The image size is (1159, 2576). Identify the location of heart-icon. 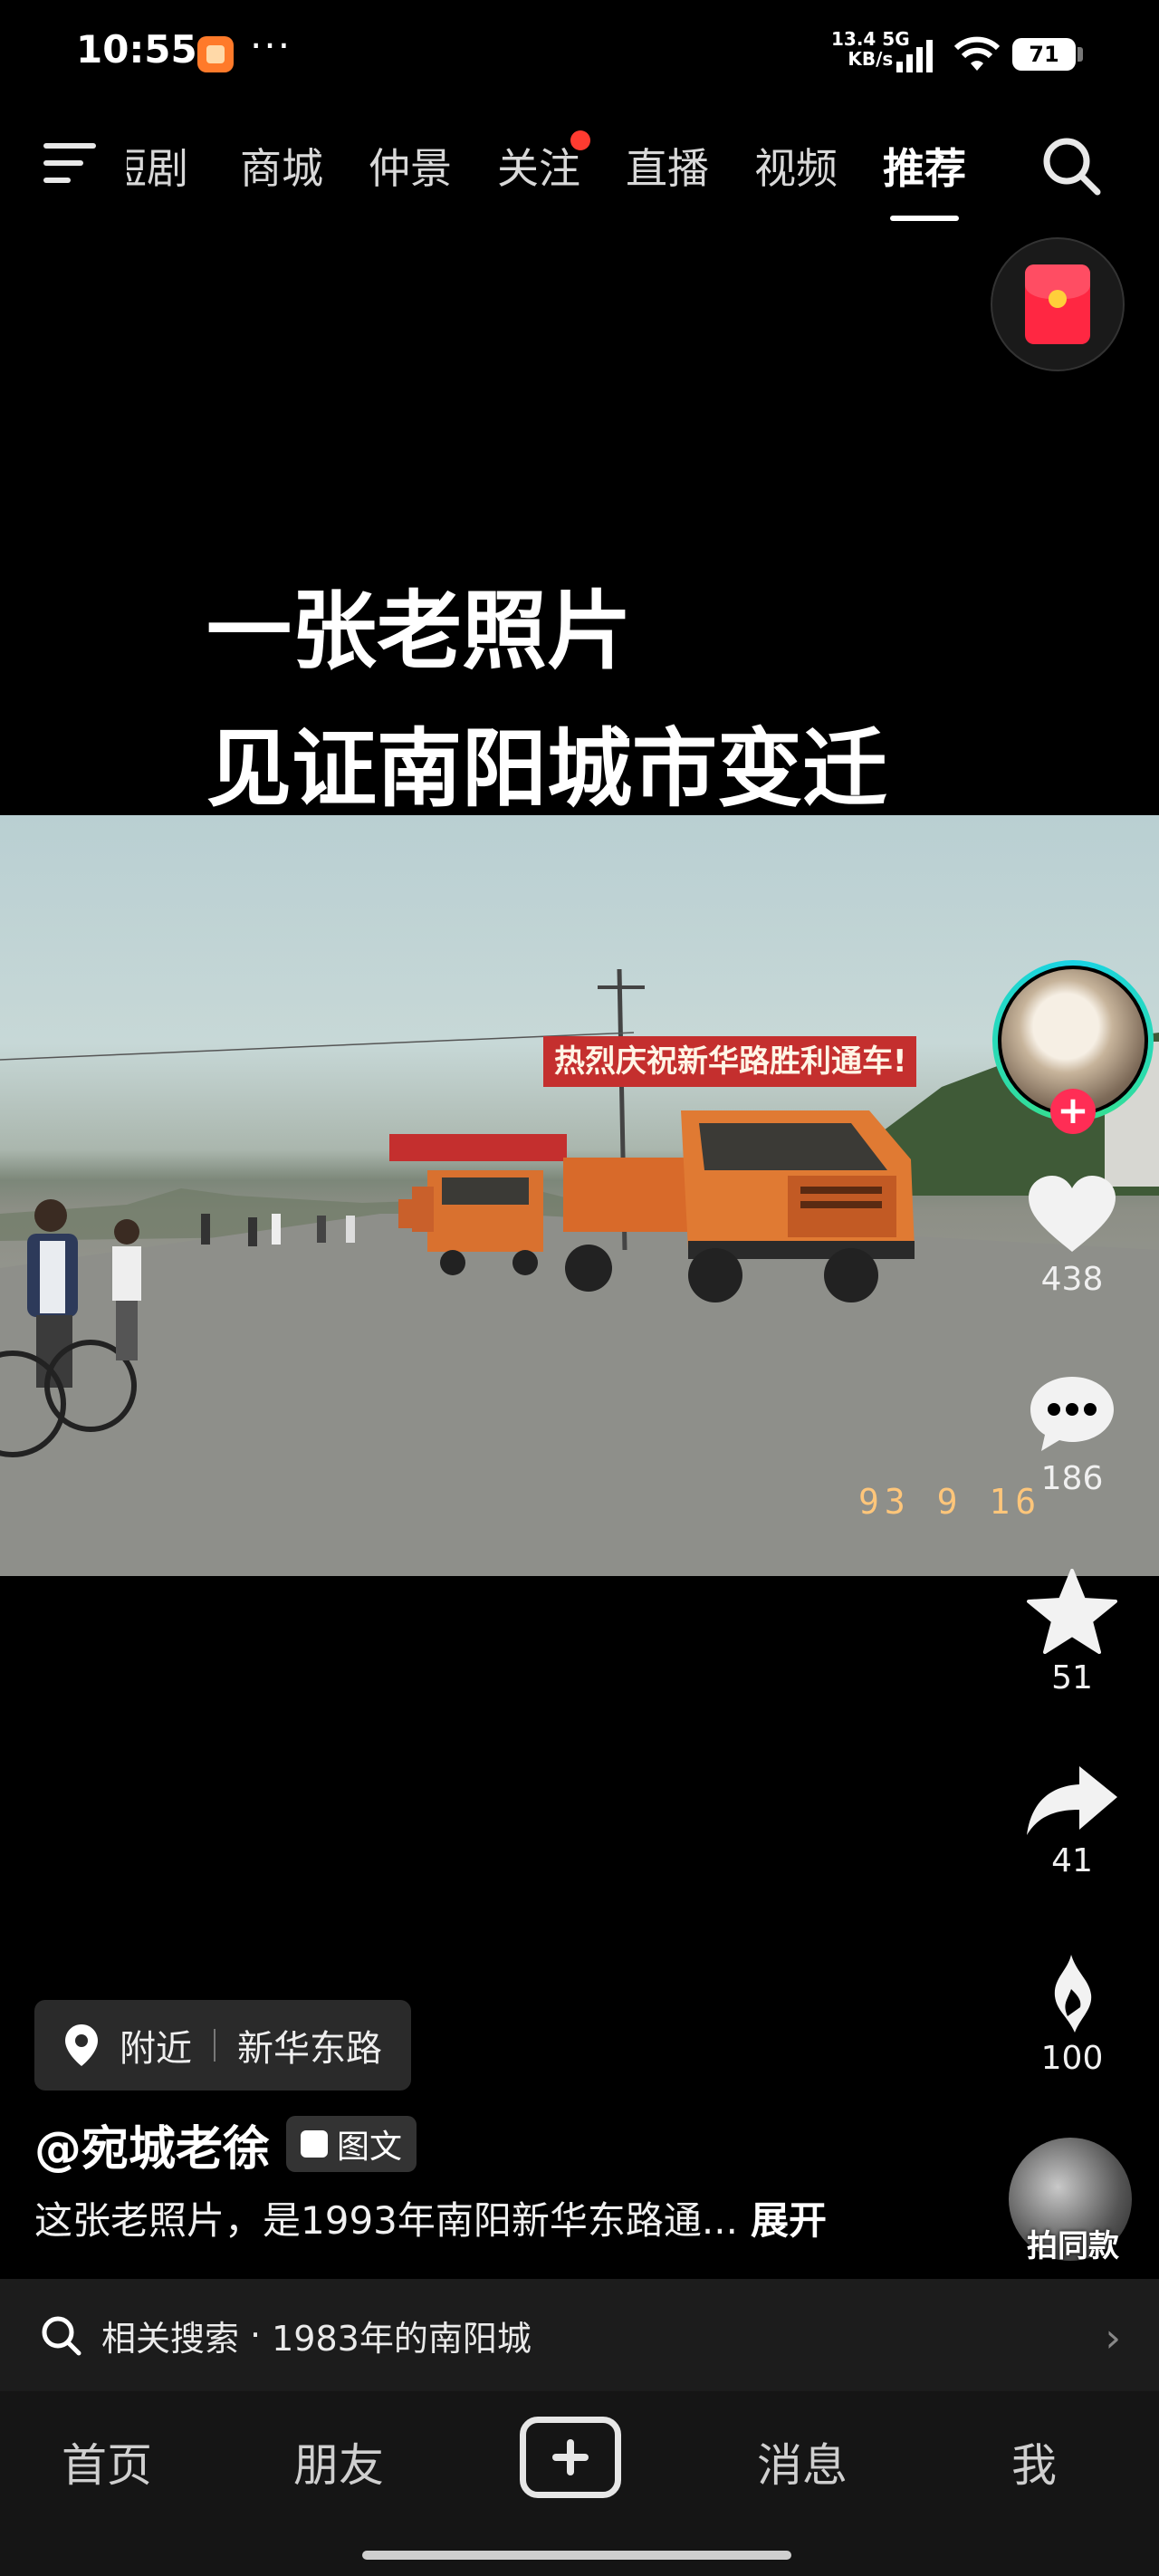
(1072, 1214).